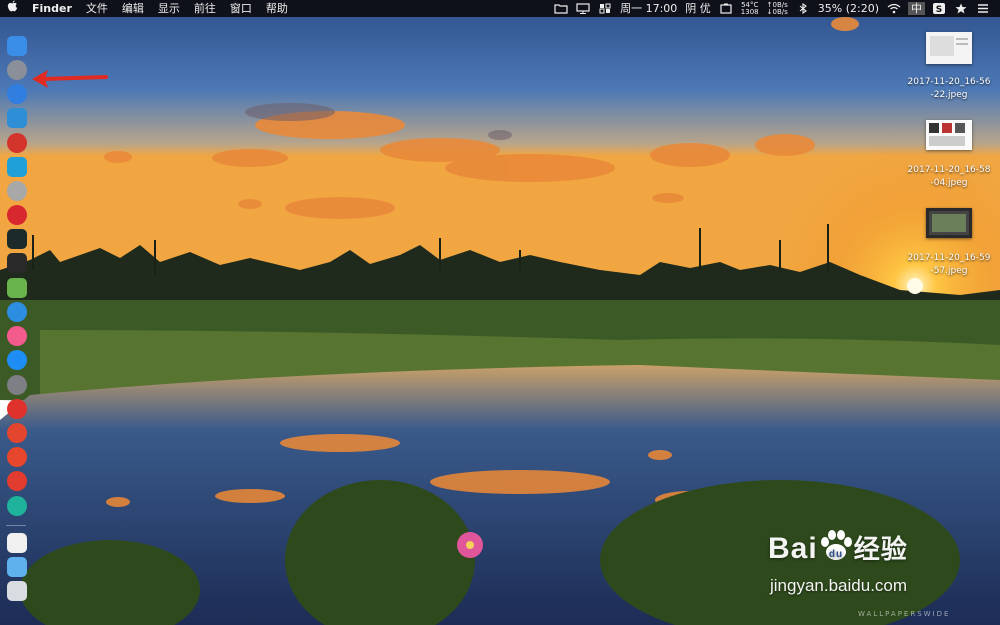 The height and width of the screenshot is (625, 1000). What do you see at coordinates (17, 143) in the screenshot?
I see `netease-music-icon` at bounding box center [17, 143].